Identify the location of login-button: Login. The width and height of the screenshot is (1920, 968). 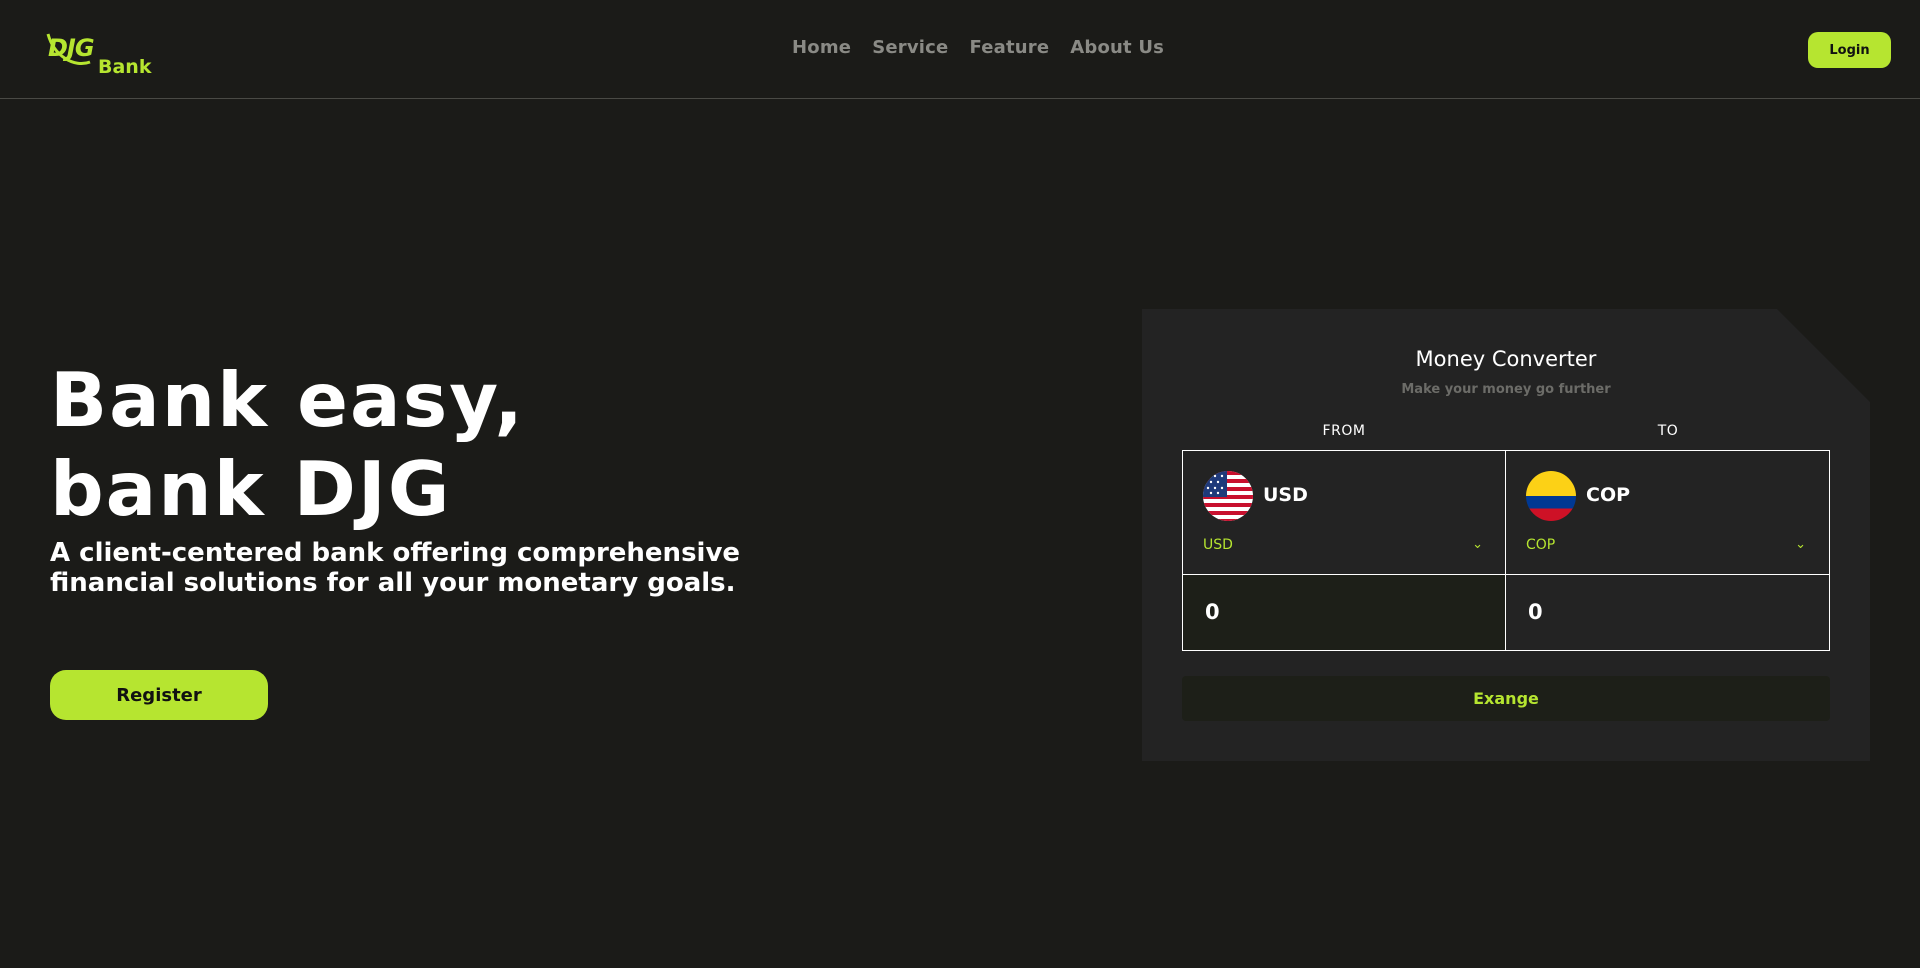
(1849, 50).